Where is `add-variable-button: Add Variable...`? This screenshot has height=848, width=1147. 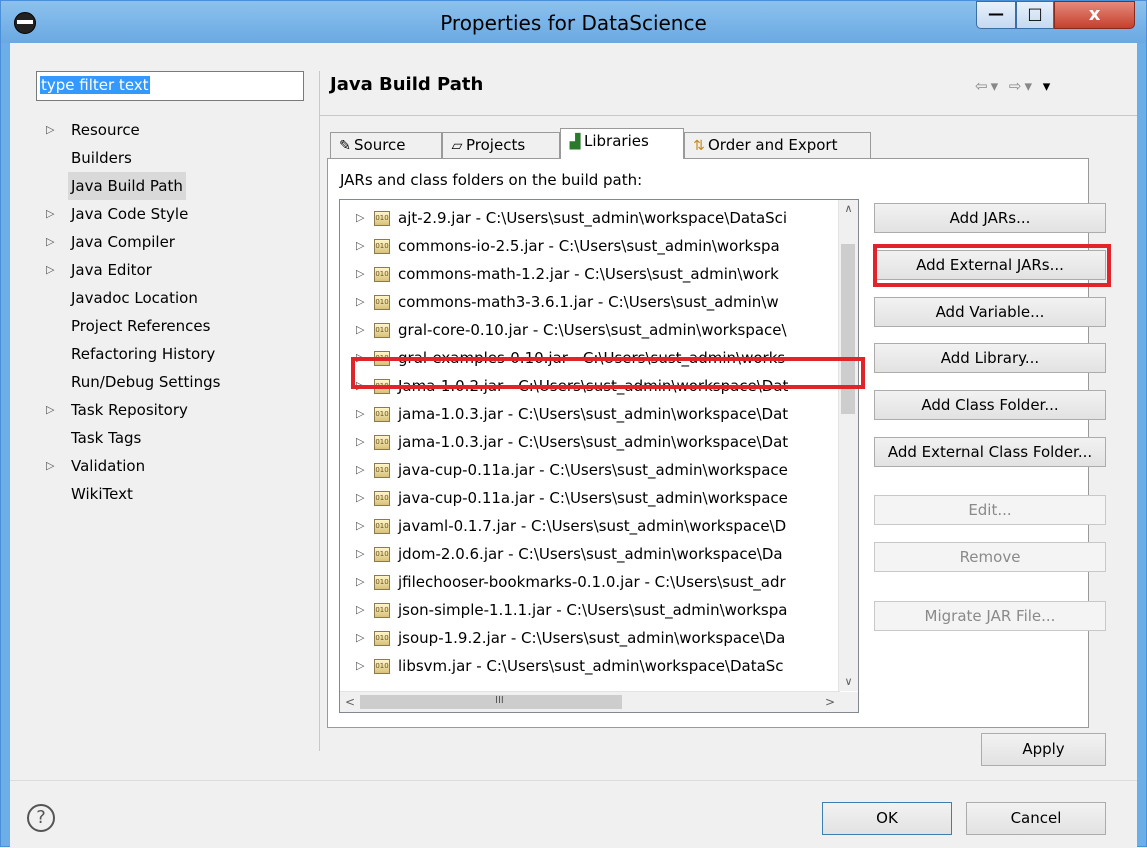
add-variable-button: Add Variable... is located at coordinates (990, 312).